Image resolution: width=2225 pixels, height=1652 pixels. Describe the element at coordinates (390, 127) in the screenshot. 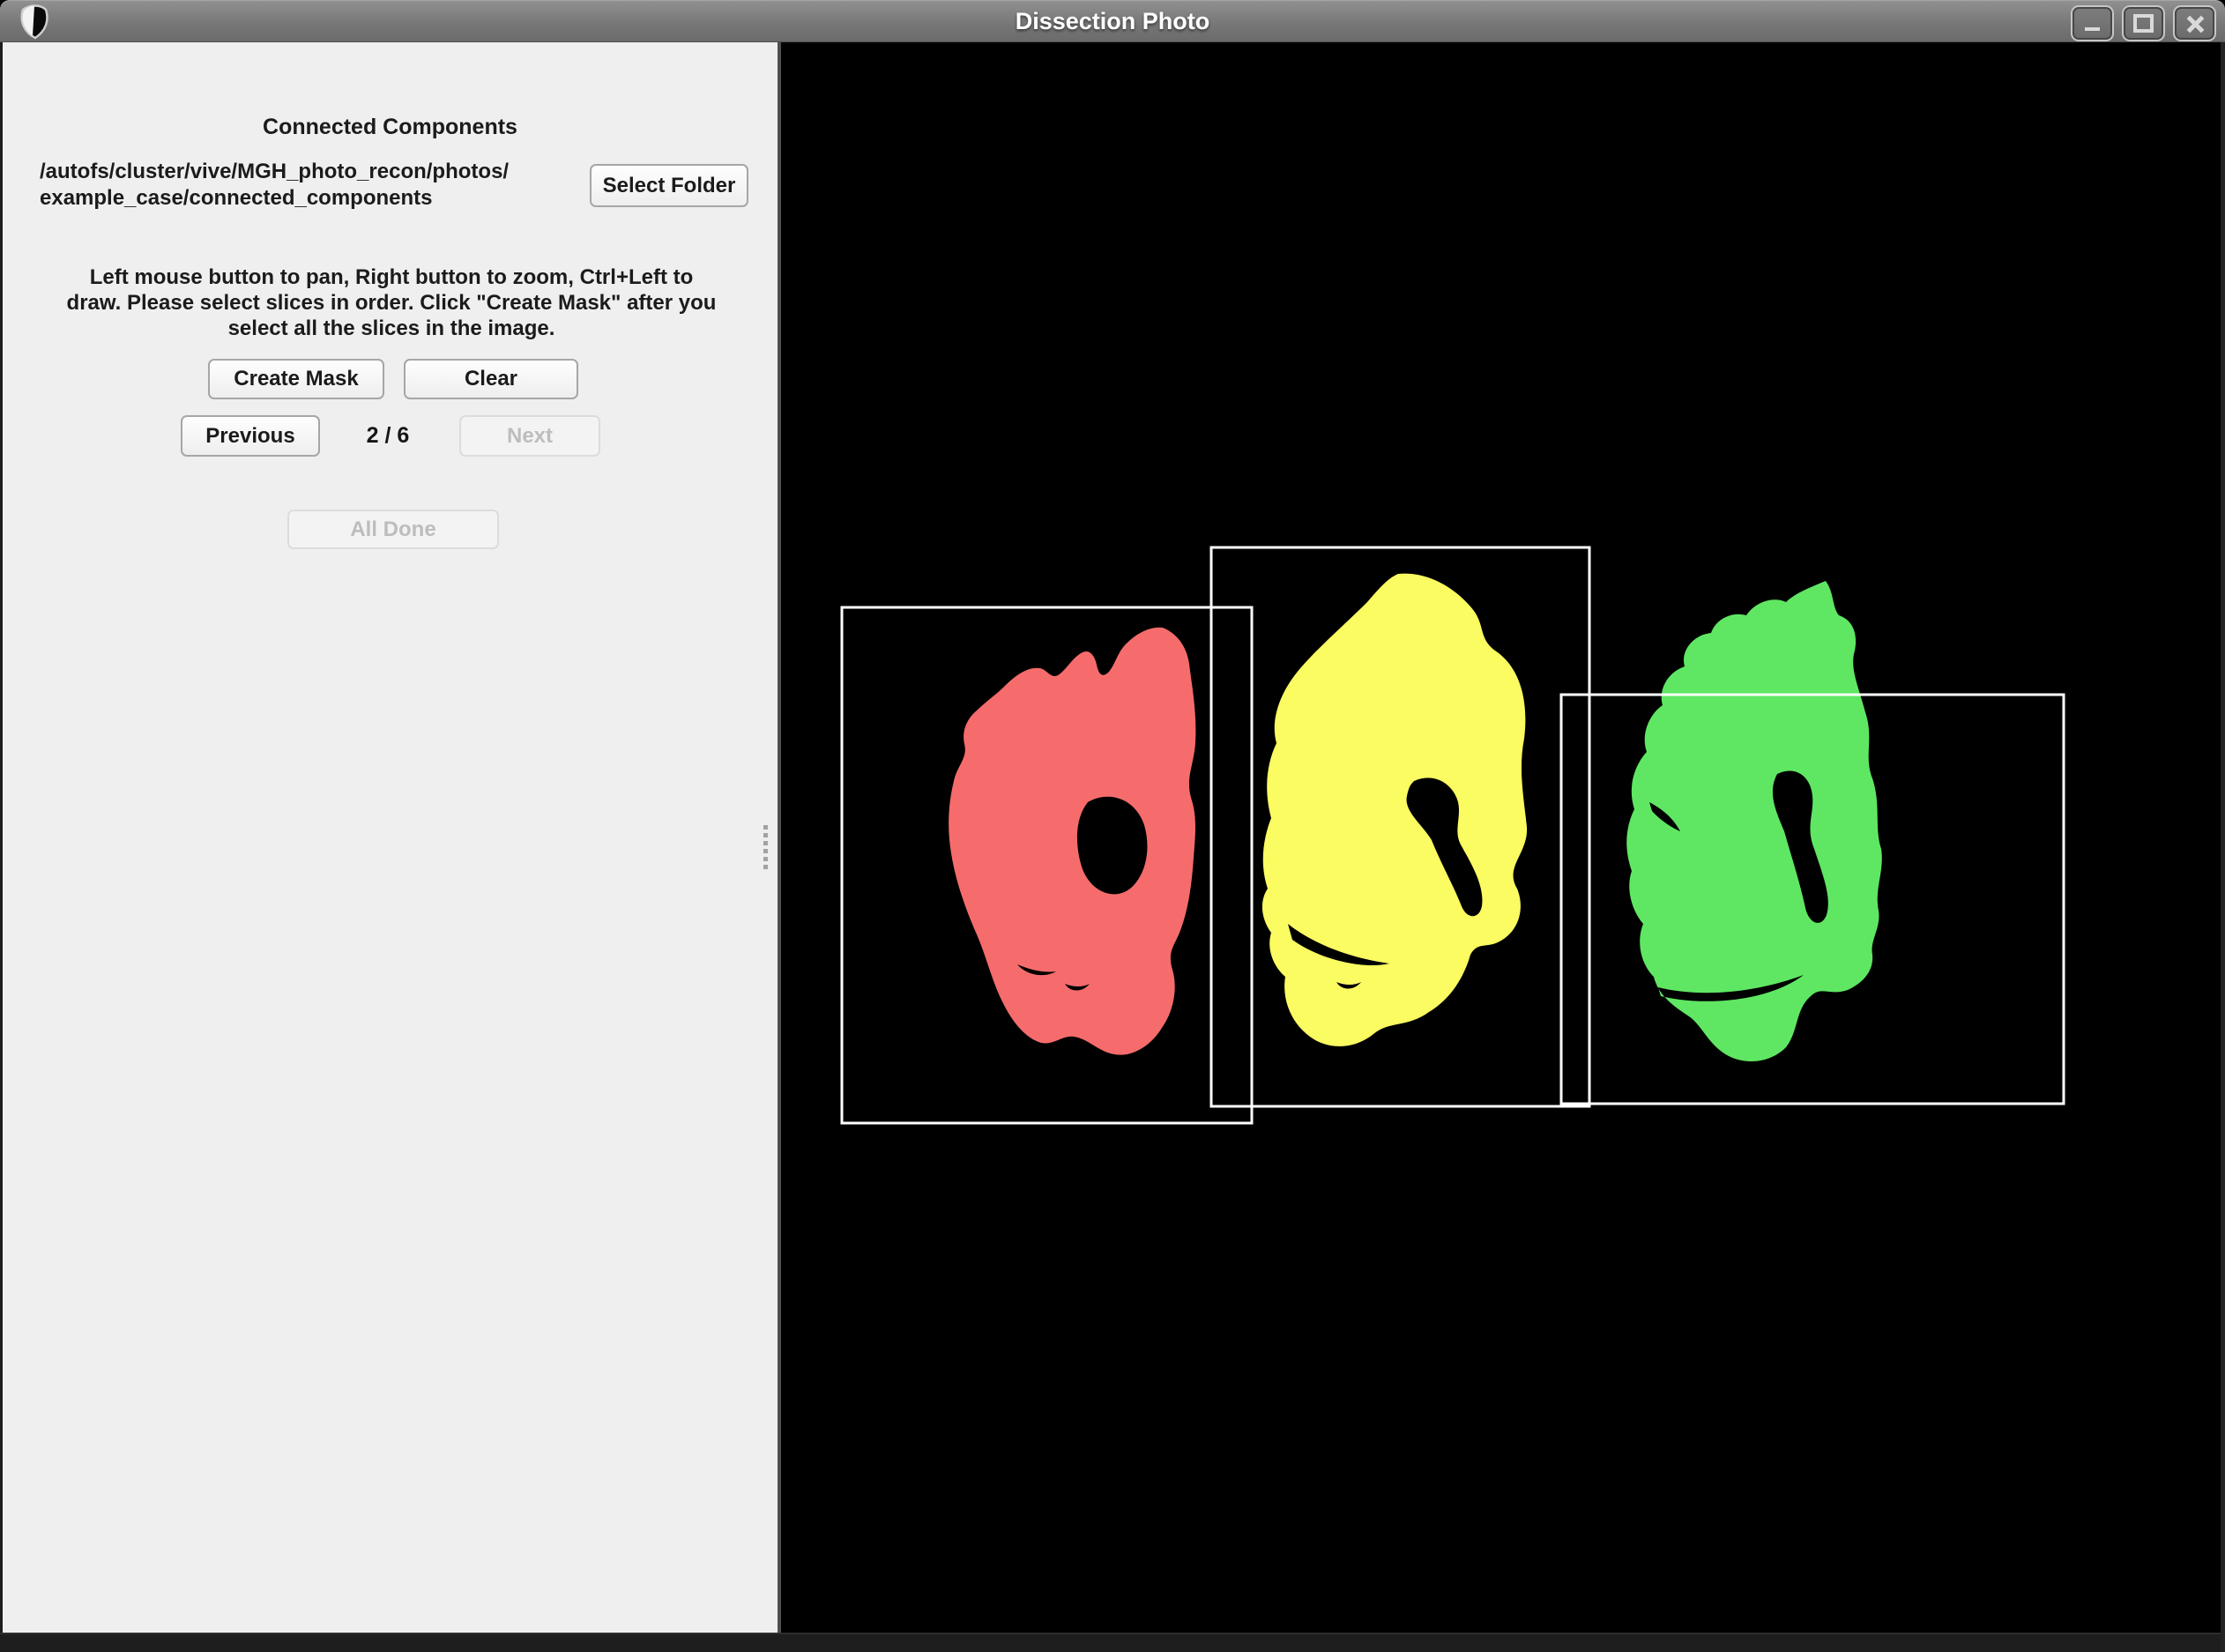

I see `panel-title: Connected Components` at that location.